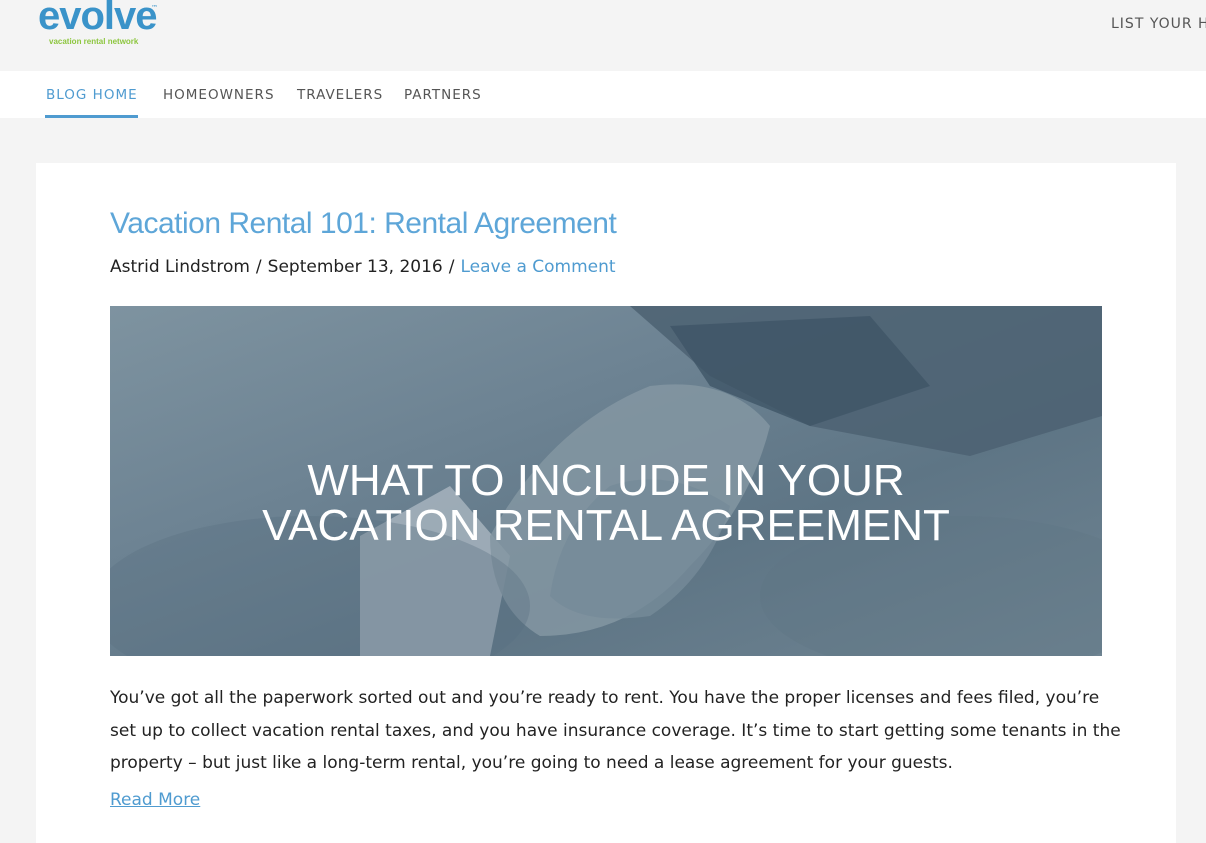 The height and width of the screenshot is (843, 1206). I want to click on active-nav-indicator, so click(91, 116).